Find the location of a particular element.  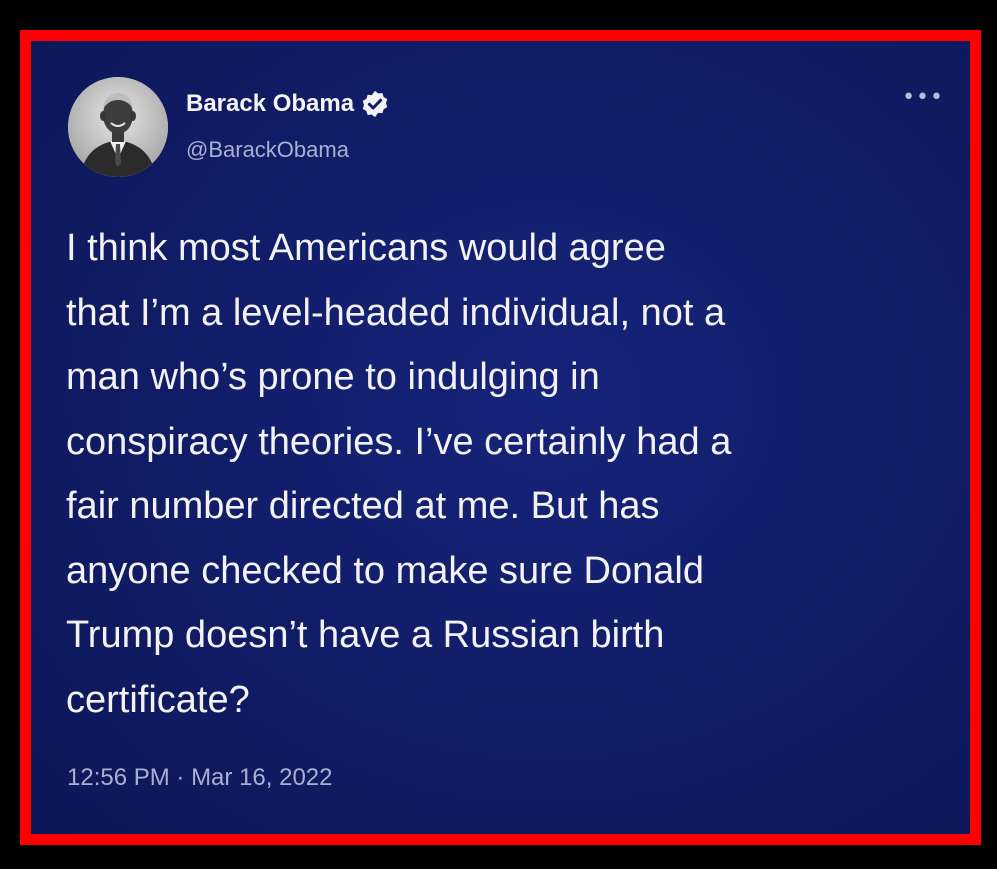

avatar-photo is located at coordinates (118, 127).